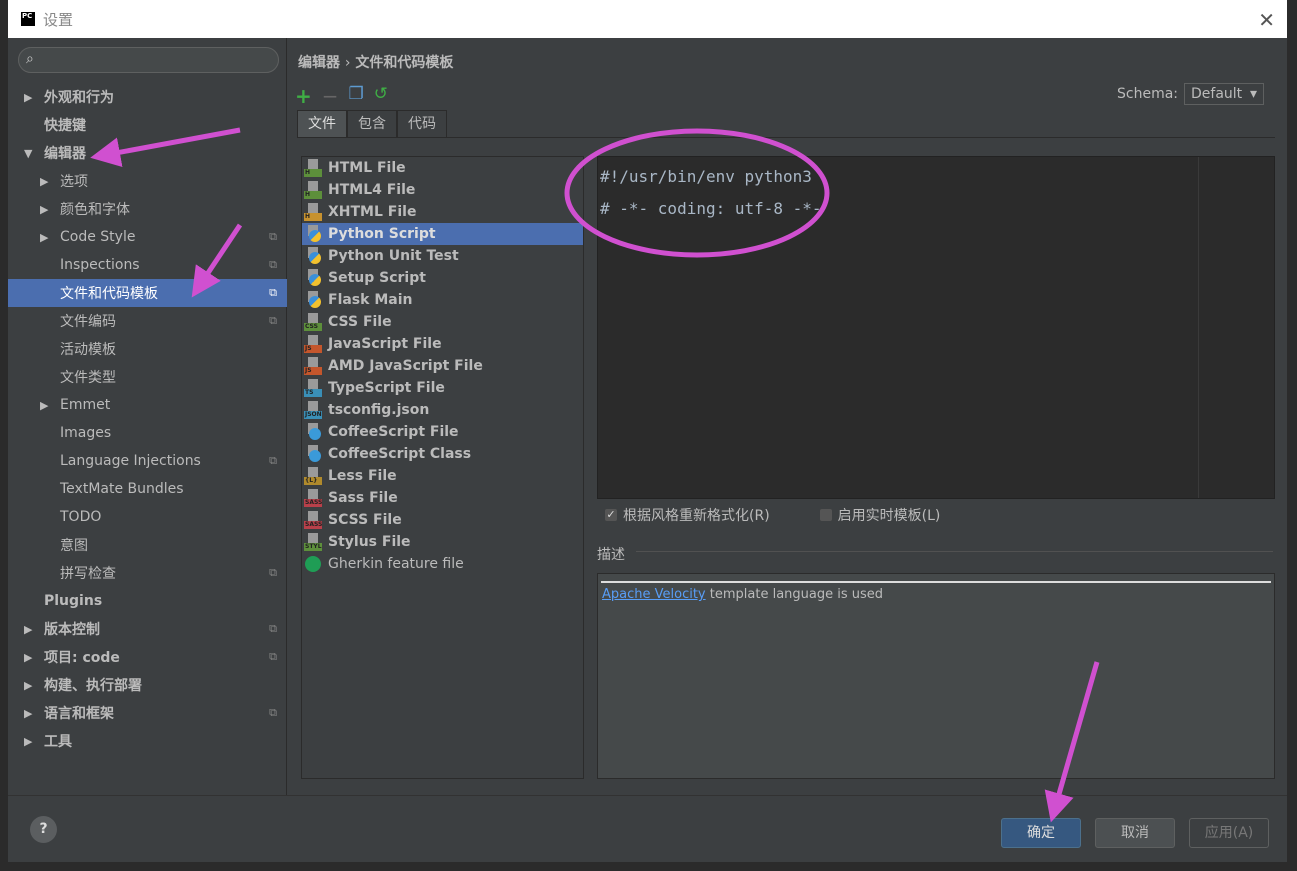 Image resolution: width=1297 pixels, height=871 pixels. Describe the element at coordinates (303, 96) in the screenshot. I see `add-icon: +` at that location.